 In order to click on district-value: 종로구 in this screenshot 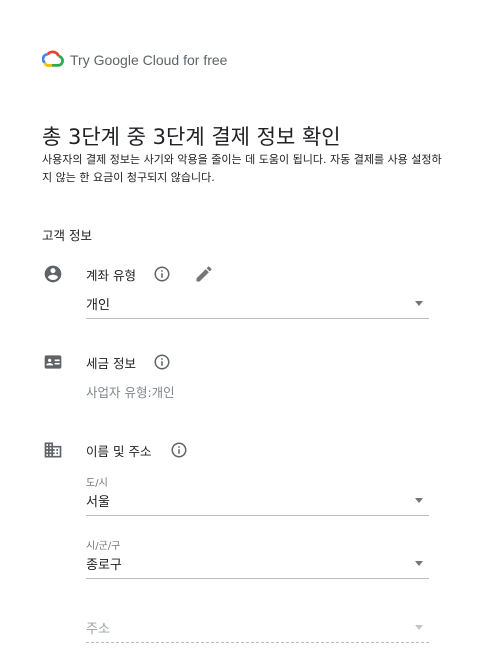, I will do `click(104, 565)`.